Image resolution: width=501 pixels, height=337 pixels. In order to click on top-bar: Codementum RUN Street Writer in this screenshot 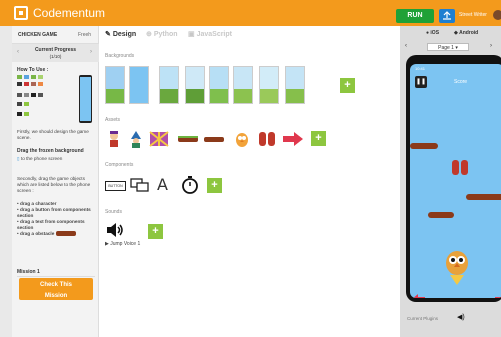, I will do `click(250, 13)`.